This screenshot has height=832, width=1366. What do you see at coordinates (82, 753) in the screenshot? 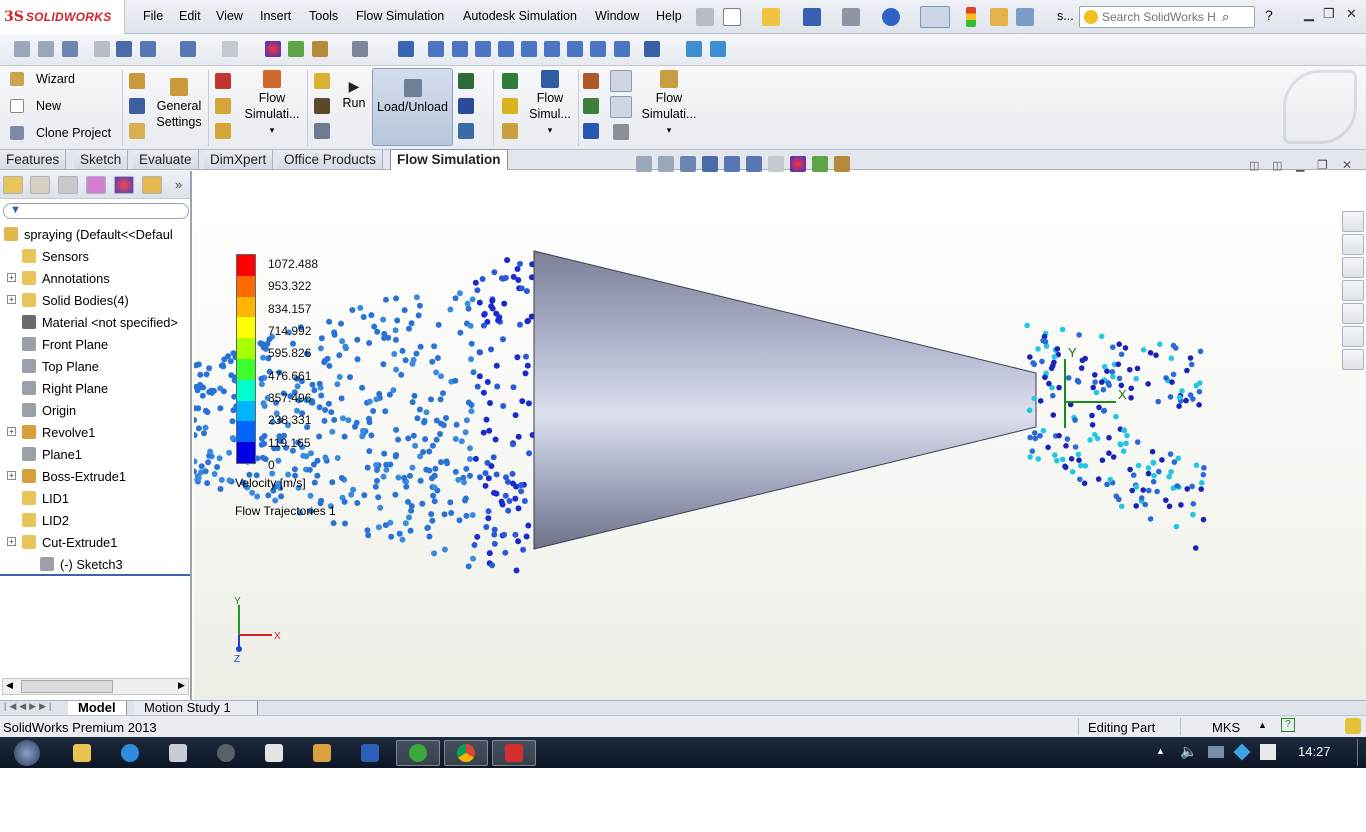
I see `taskbar-explorer` at bounding box center [82, 753].